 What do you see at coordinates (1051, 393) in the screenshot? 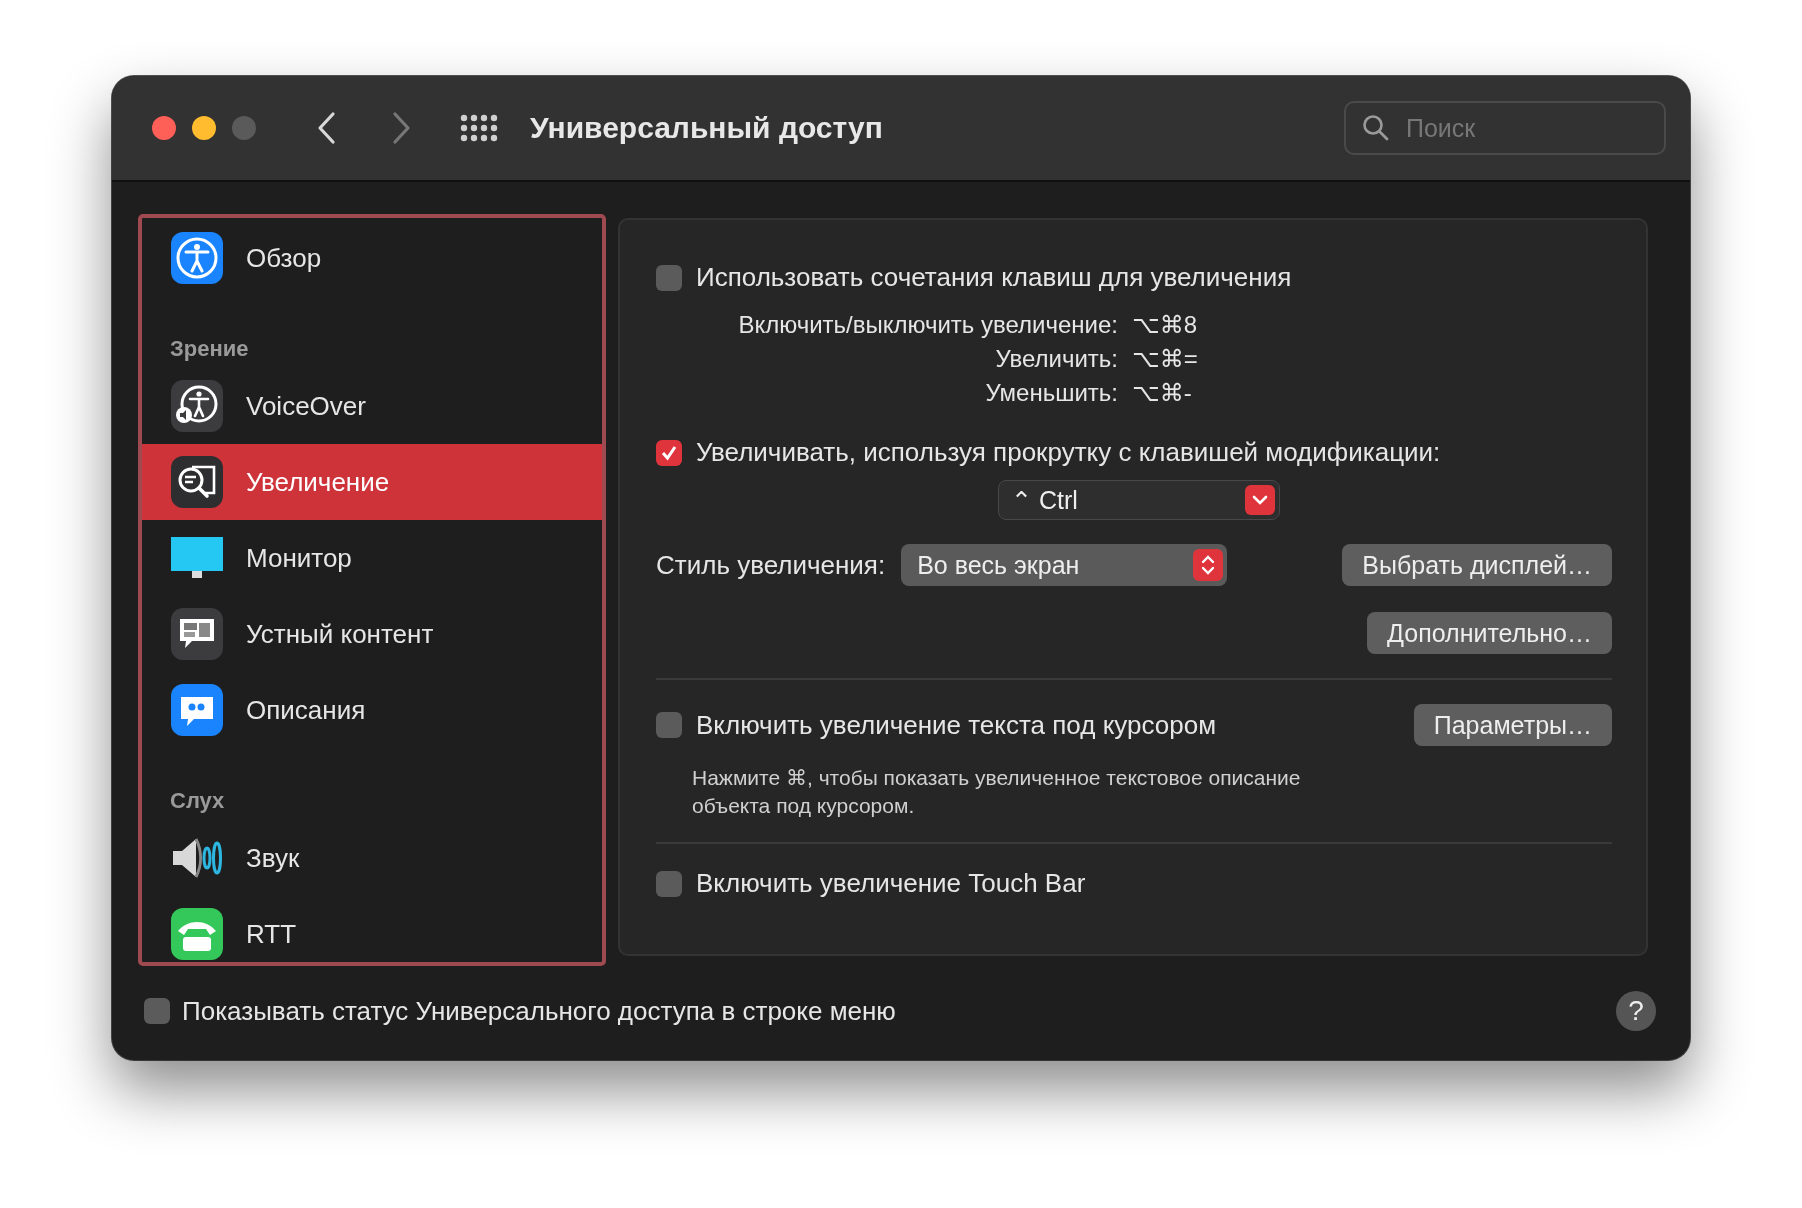
I see `shortcut-label: Уменьшить:` at bounding box center [1051, 393].